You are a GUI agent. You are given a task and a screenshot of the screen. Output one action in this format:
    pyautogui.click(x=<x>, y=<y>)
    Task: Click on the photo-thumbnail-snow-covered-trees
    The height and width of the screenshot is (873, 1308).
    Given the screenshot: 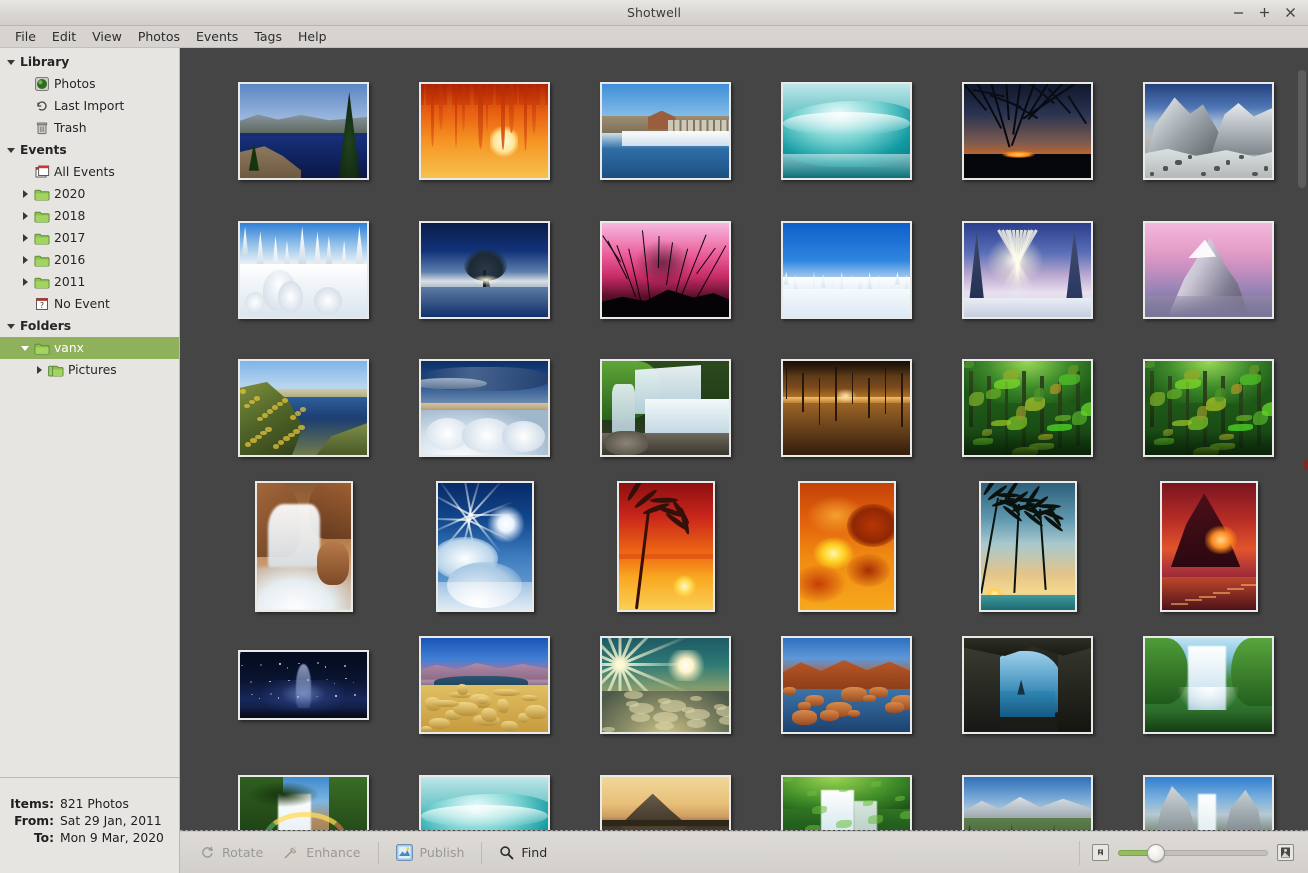 What is the action you would take?
    pyautogui.click(x=303, y=269)
    